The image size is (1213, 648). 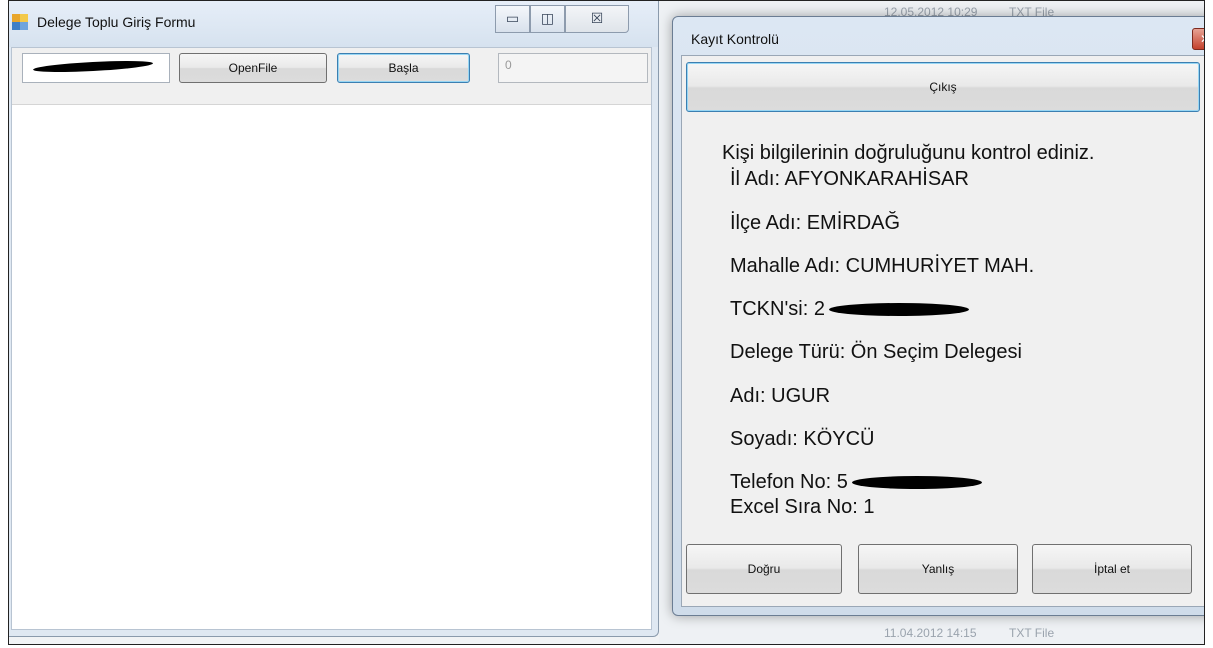 I want to click on ilce-adi-label: İlçe Adı: EMİRDAĞ, so click(x=815, y=223).